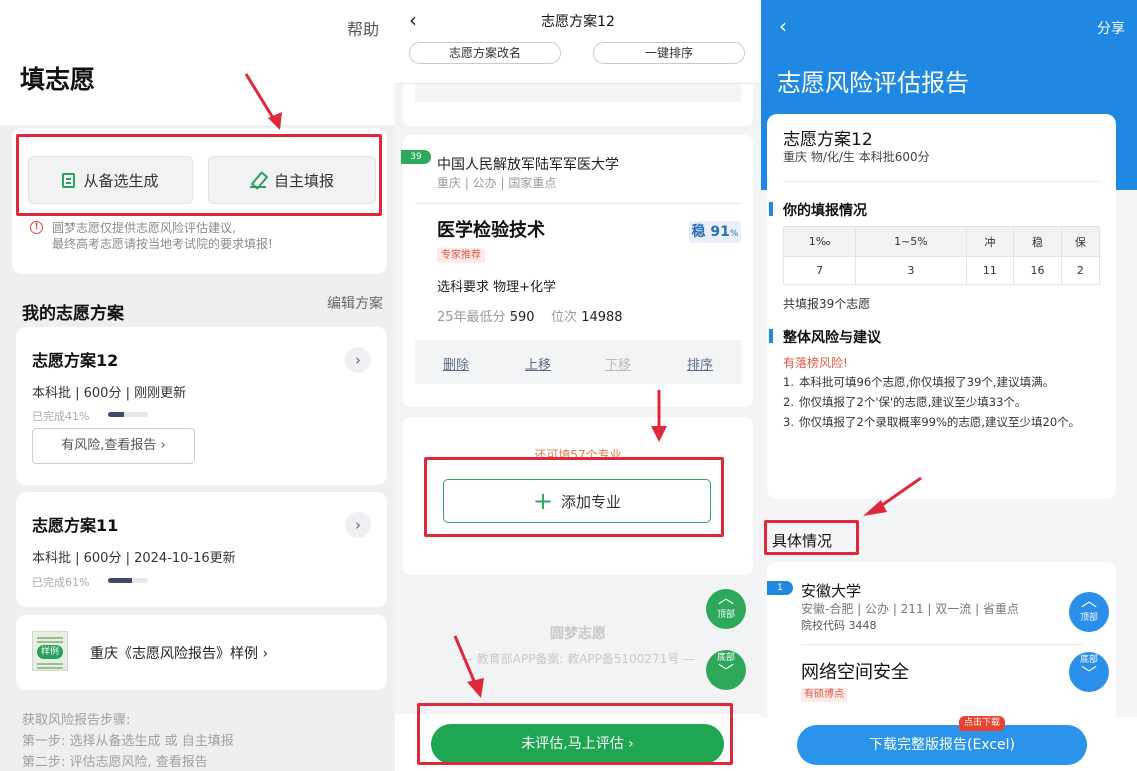 This screenshot has width=1137, height=771. What do you see at coordinates (162, 244) in the screenshot?
I see `disclaimer-line2: 最终高考志愿请按当地考试院的要求填报!` at bounding box center [162, 244].